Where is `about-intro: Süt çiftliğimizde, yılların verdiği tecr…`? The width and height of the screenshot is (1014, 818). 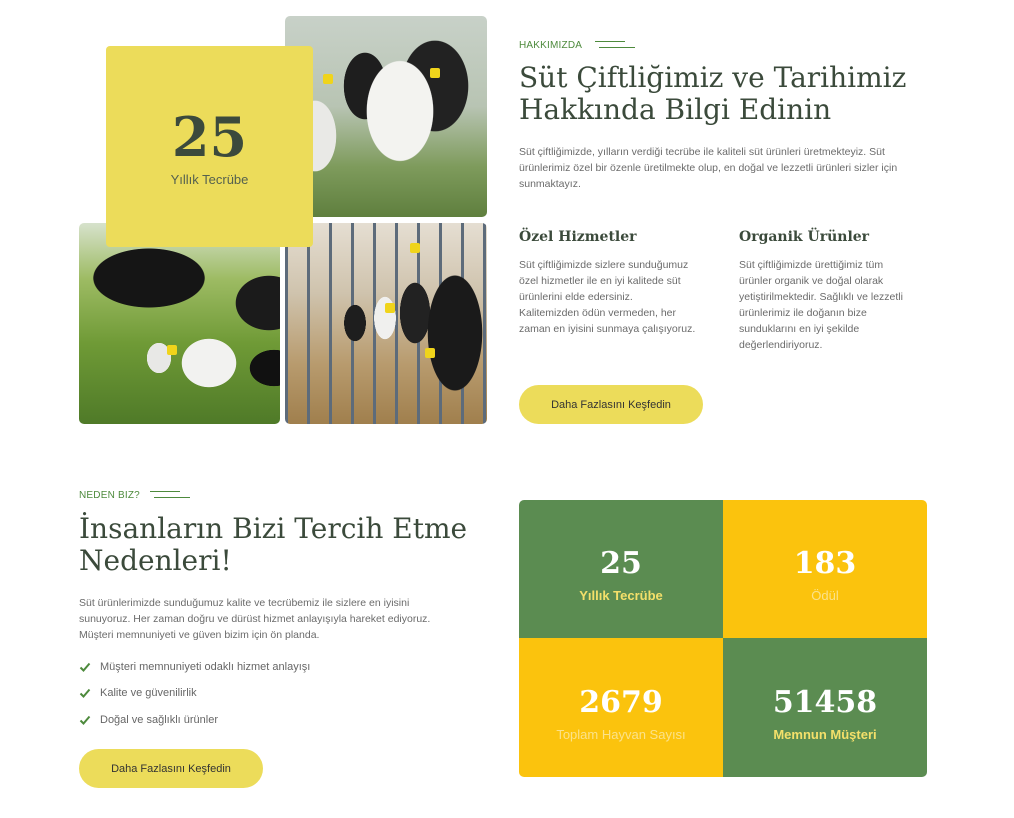 about-intro: Süt çiftliğimizde, yılların verdiği tecr… is located at coordinates (729, 168).